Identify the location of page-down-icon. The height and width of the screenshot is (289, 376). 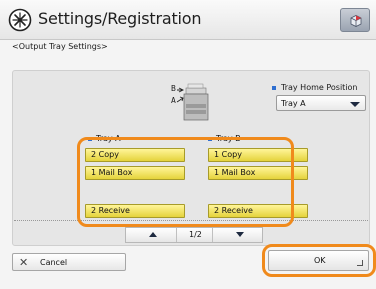
(240, 234).